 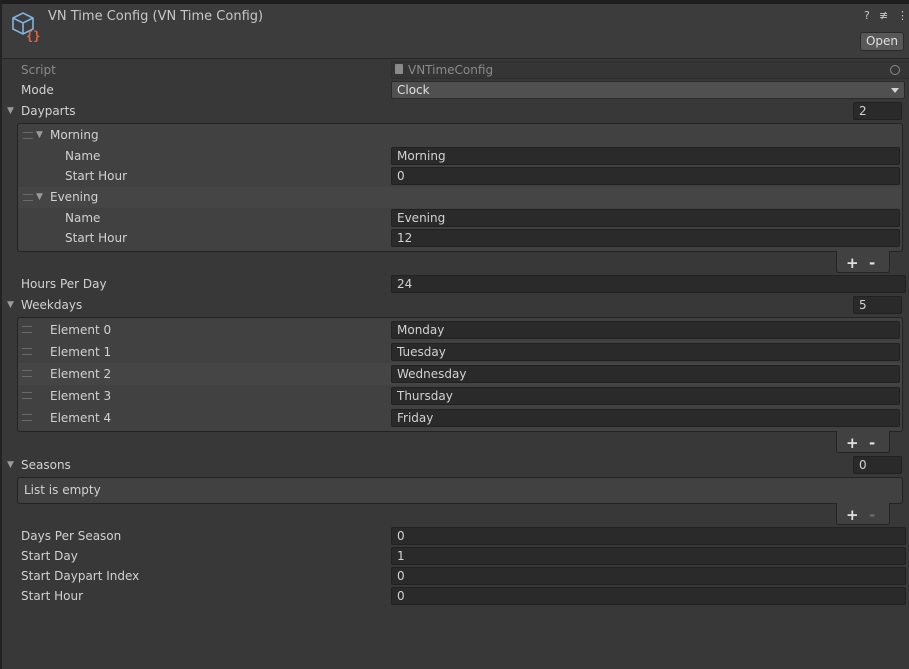 What do you see at coordinates (71, 536) in the screenshot?
I see `days-per-season-label: Days Per Season` at bounding box center [71, 536].